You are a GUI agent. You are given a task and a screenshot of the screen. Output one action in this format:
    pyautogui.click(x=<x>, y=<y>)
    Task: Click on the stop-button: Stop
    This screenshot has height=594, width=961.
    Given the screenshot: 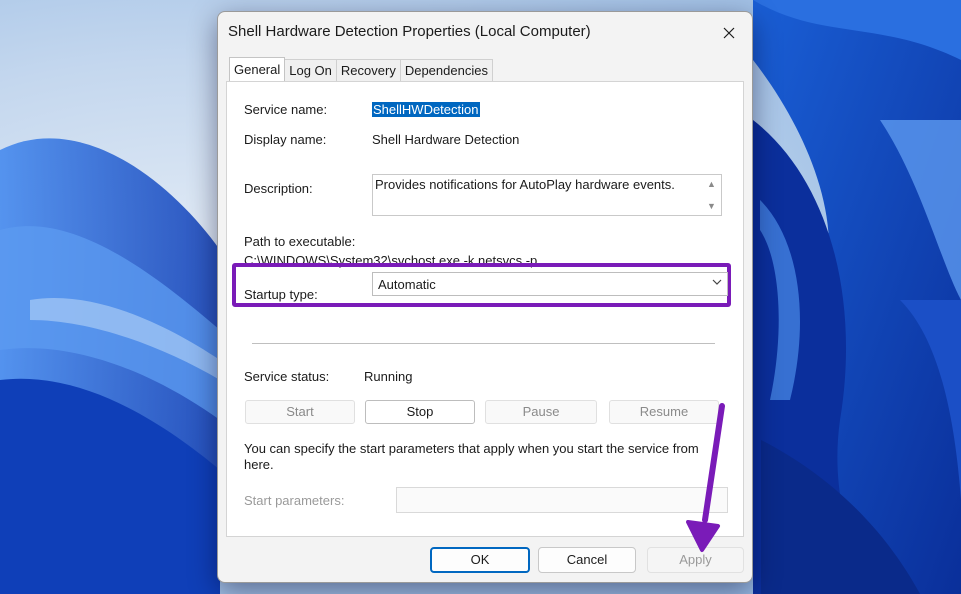 What is the action you would take?
    pyautogui.click(x=420, y=412)
    